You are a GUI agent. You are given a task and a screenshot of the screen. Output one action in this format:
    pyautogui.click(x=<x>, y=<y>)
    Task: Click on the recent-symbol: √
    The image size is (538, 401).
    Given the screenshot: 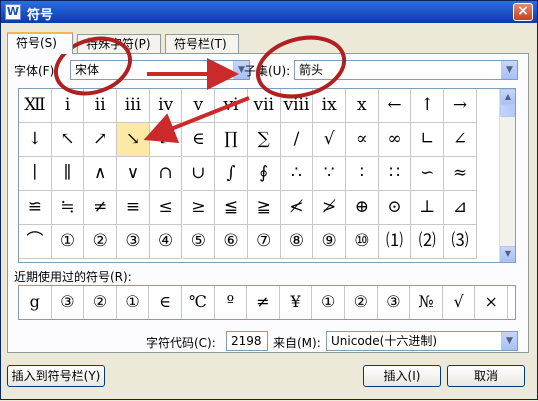 What is the action you would take?
    pyautogui.click(x=459, y=302)
    